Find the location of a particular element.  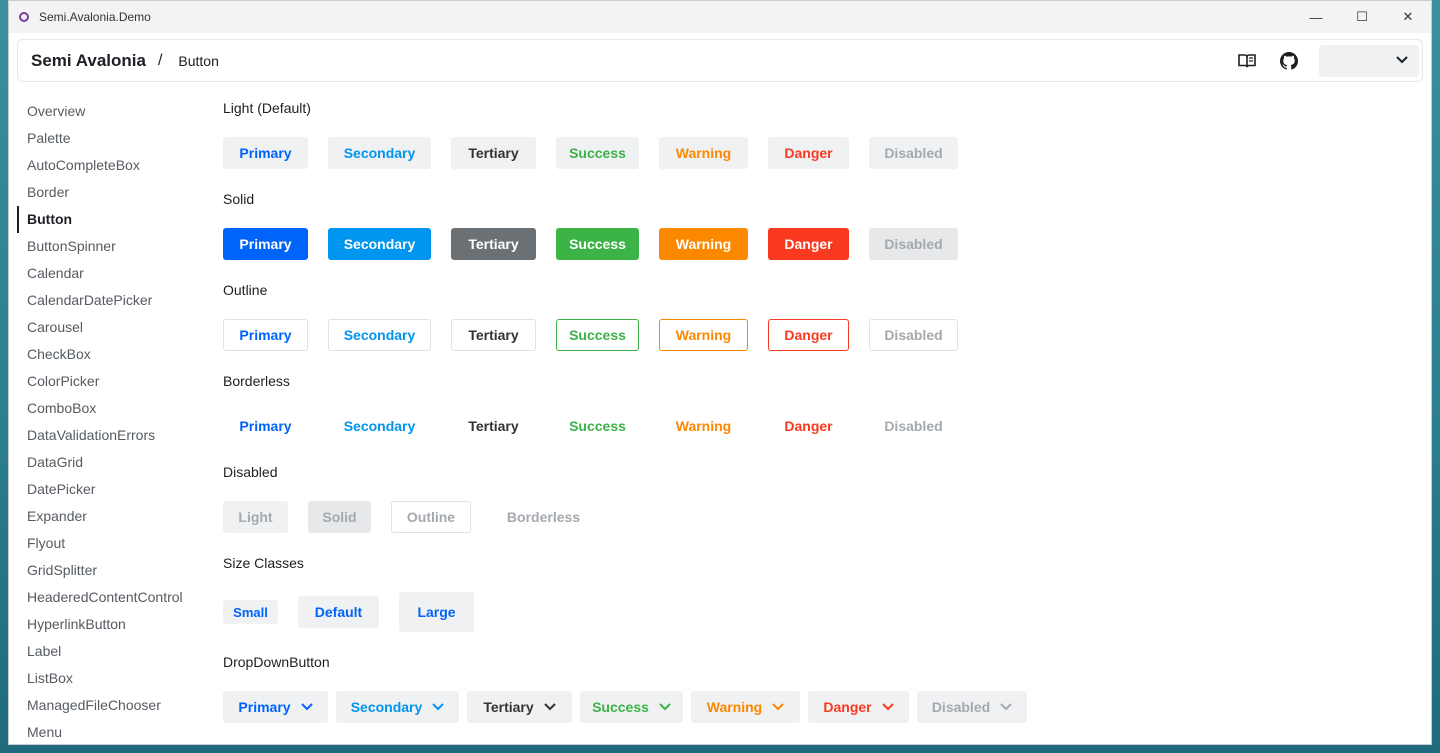

disabled-light-button-label: Light is located at coordinates (255, 517).